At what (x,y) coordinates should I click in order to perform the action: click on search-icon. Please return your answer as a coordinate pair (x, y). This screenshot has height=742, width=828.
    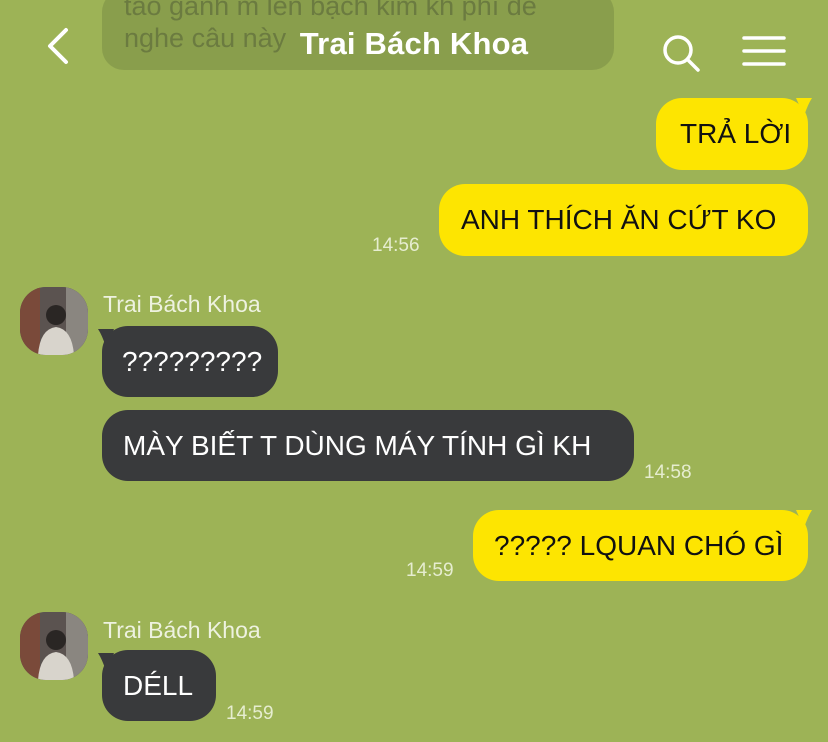
    Looking at the image, I should click on (681, 53).